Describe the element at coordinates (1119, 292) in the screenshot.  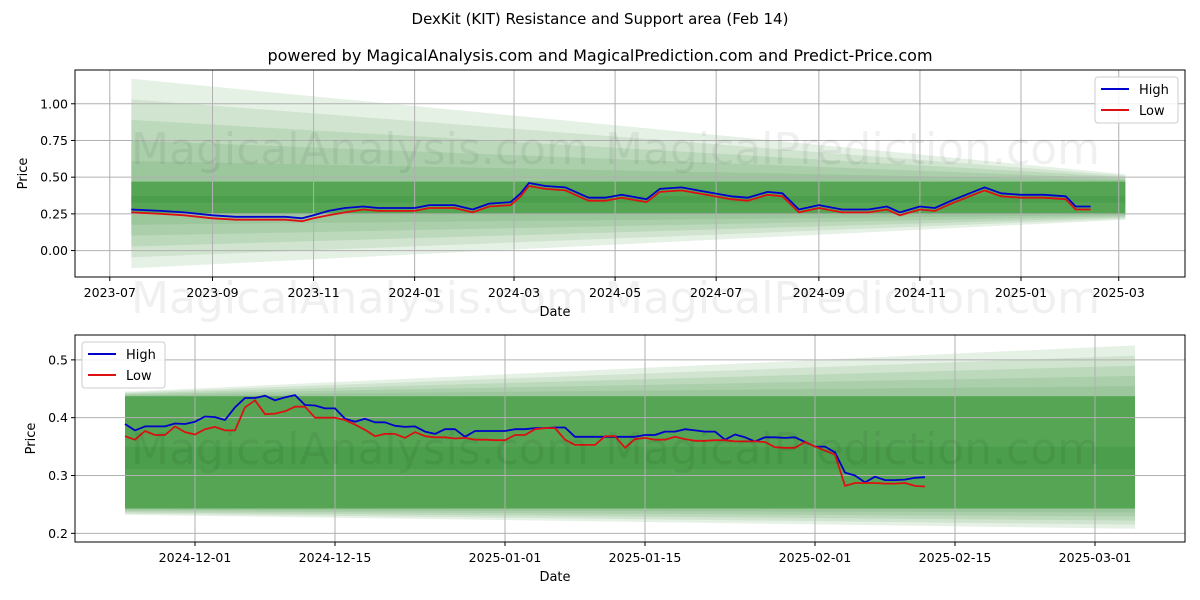
I see `x-tick-label: 2025-03` at that location.